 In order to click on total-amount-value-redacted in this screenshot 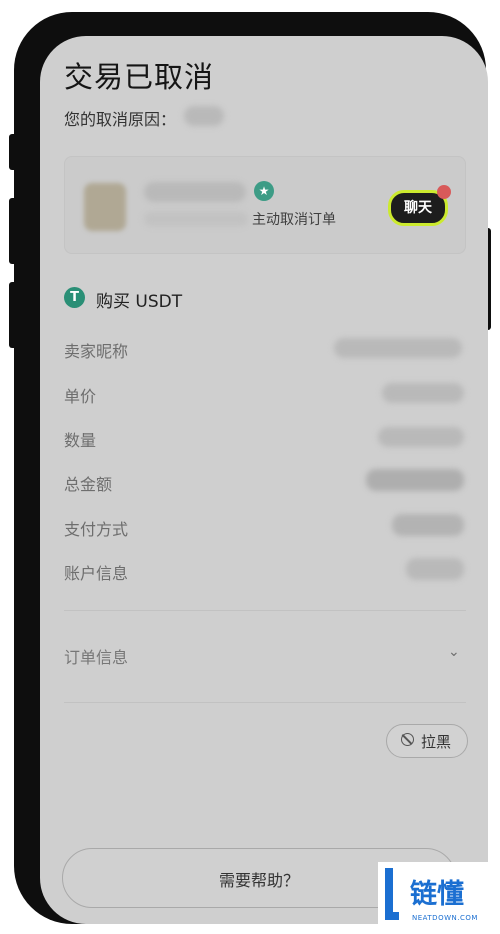, I will do `click(415, 480)`.